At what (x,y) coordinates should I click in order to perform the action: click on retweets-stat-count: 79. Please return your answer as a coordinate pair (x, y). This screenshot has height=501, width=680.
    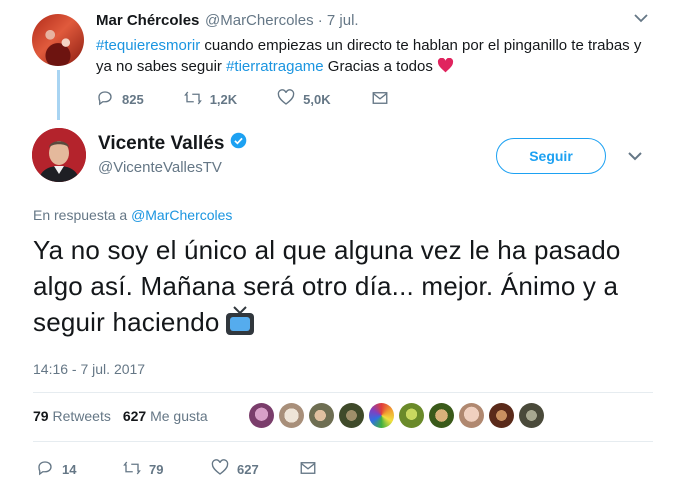
    Looking at the image, I should click on (41, 416).